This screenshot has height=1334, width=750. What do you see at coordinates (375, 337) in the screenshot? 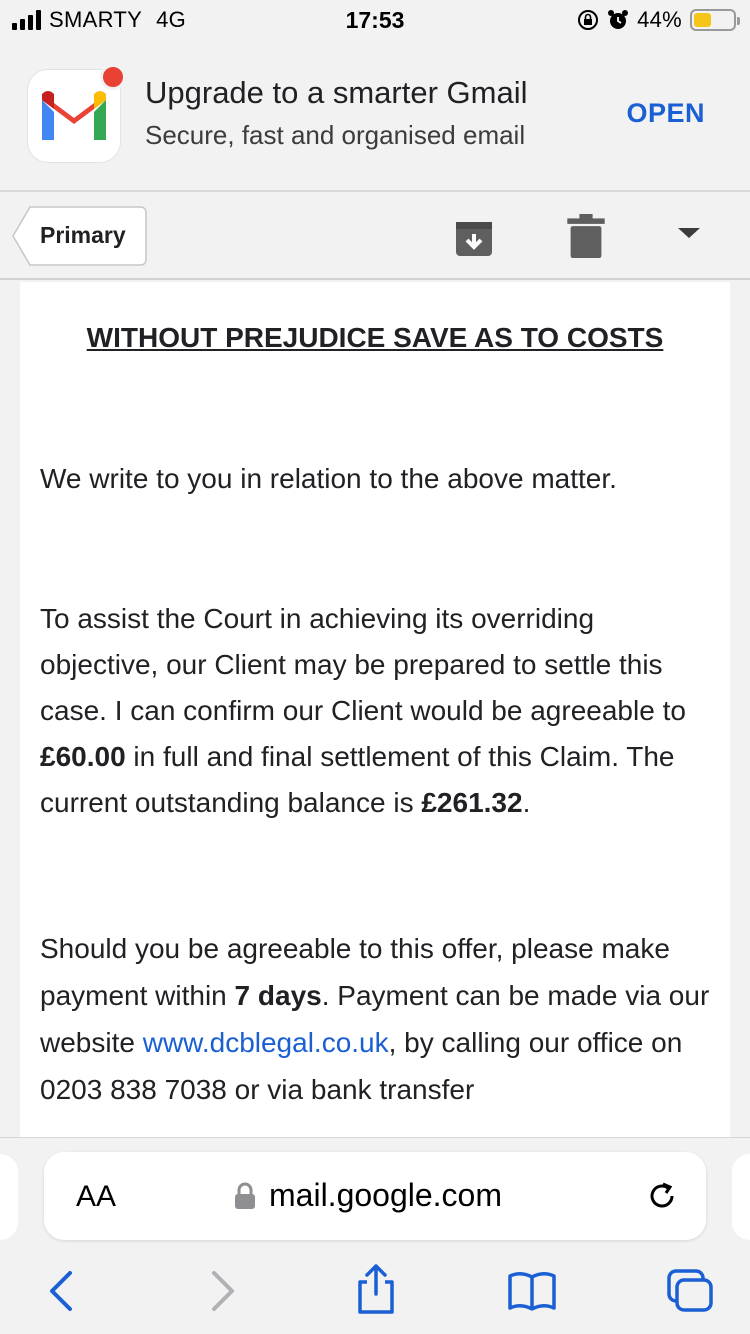
I see `email-heading: WITHOUT PREJUDICE SAVE AS TO COSTS` at bounding box center [375, 337].